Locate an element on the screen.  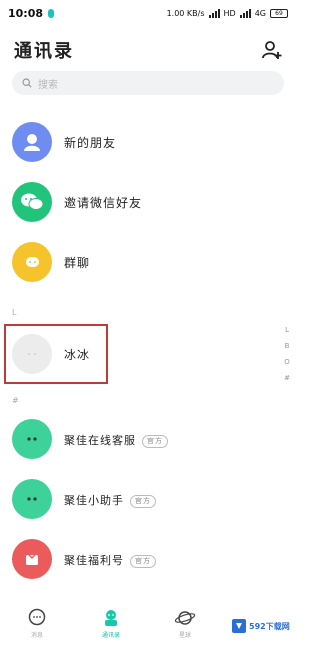
official-account-label: 聚佳在线客服 官方 is located at coordinates (116, 440).